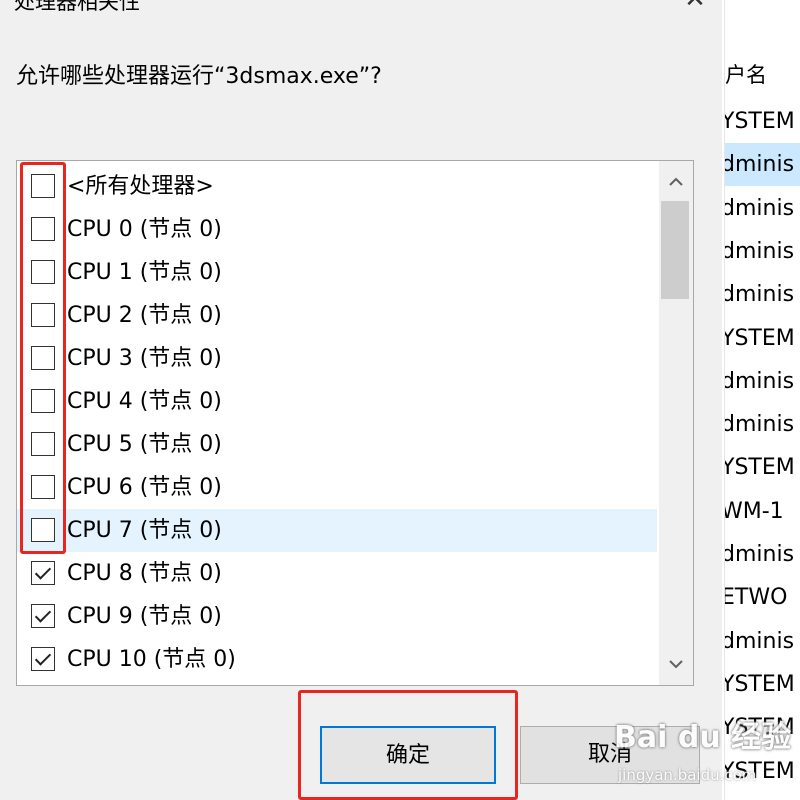 The height and width of the screenshot is (800, 800). I want to click on processor-list-item: CPU 6 (节点 0), so click(337, 487).